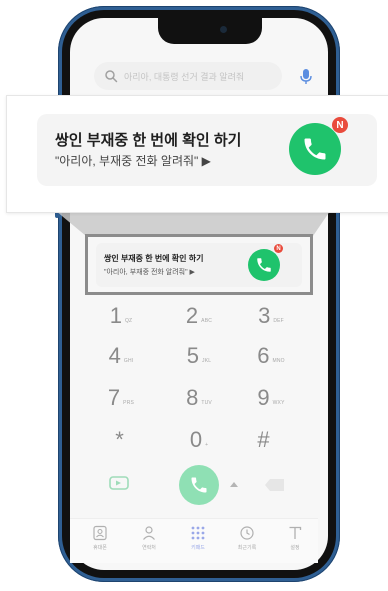 This screenshot has height=591, width=388. Describe the element at coordinates (295, 543) in the screenshot. I see `nav-item-settings: 설정` at that location.